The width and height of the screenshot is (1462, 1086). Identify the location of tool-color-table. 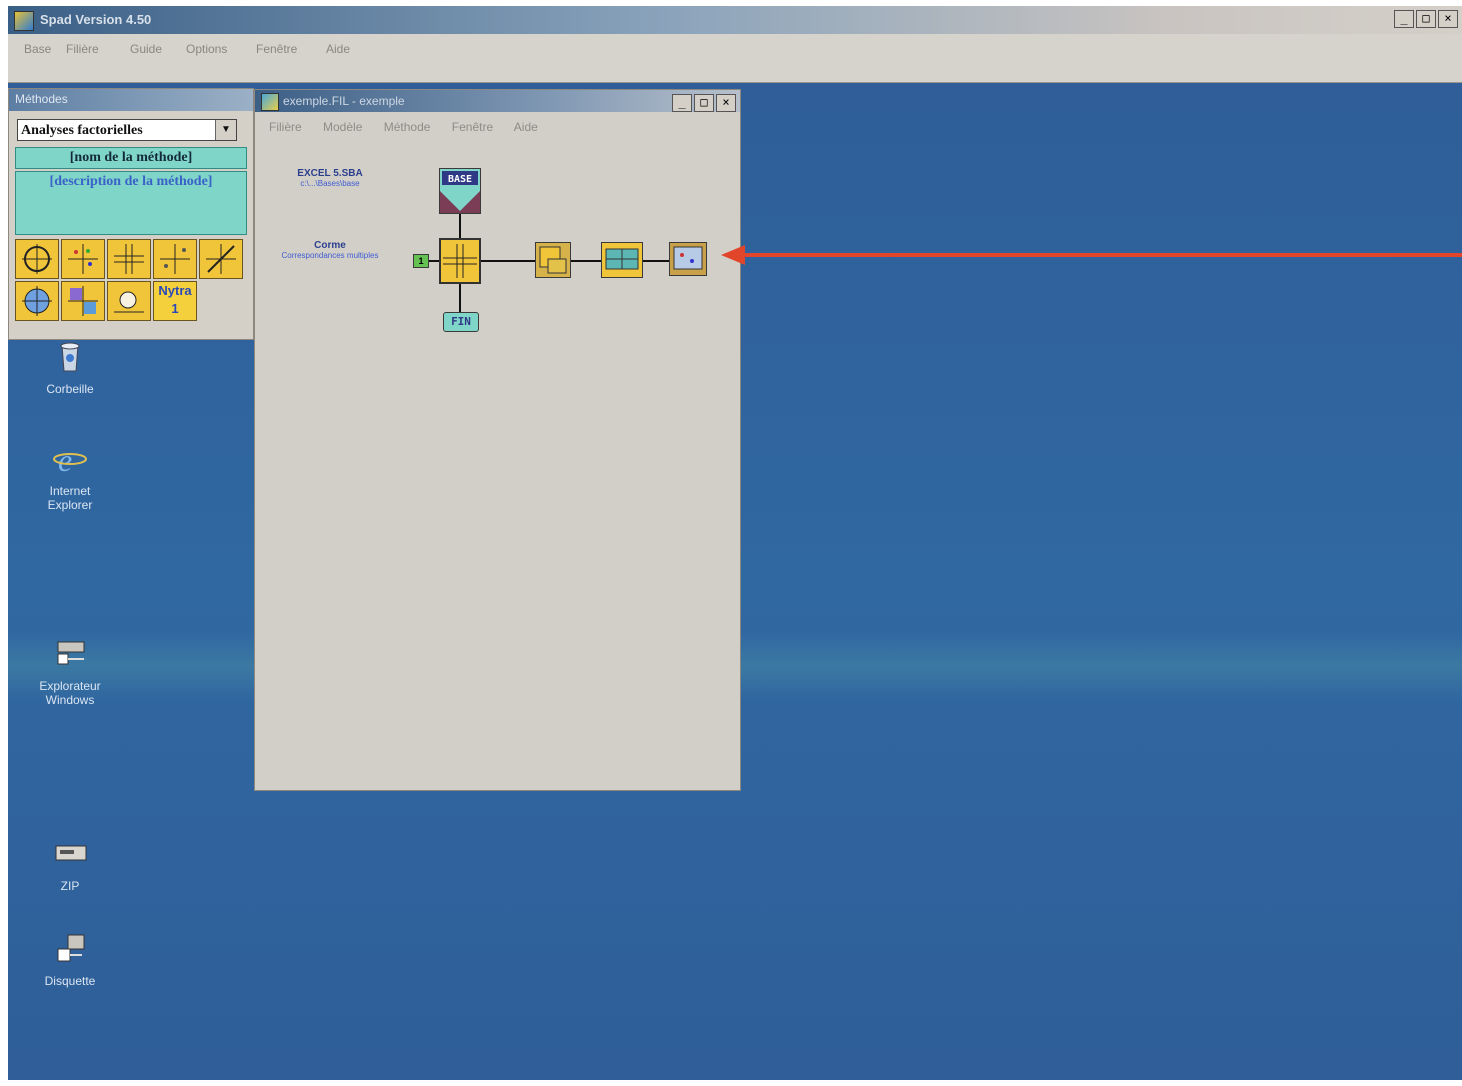
(83, 301).